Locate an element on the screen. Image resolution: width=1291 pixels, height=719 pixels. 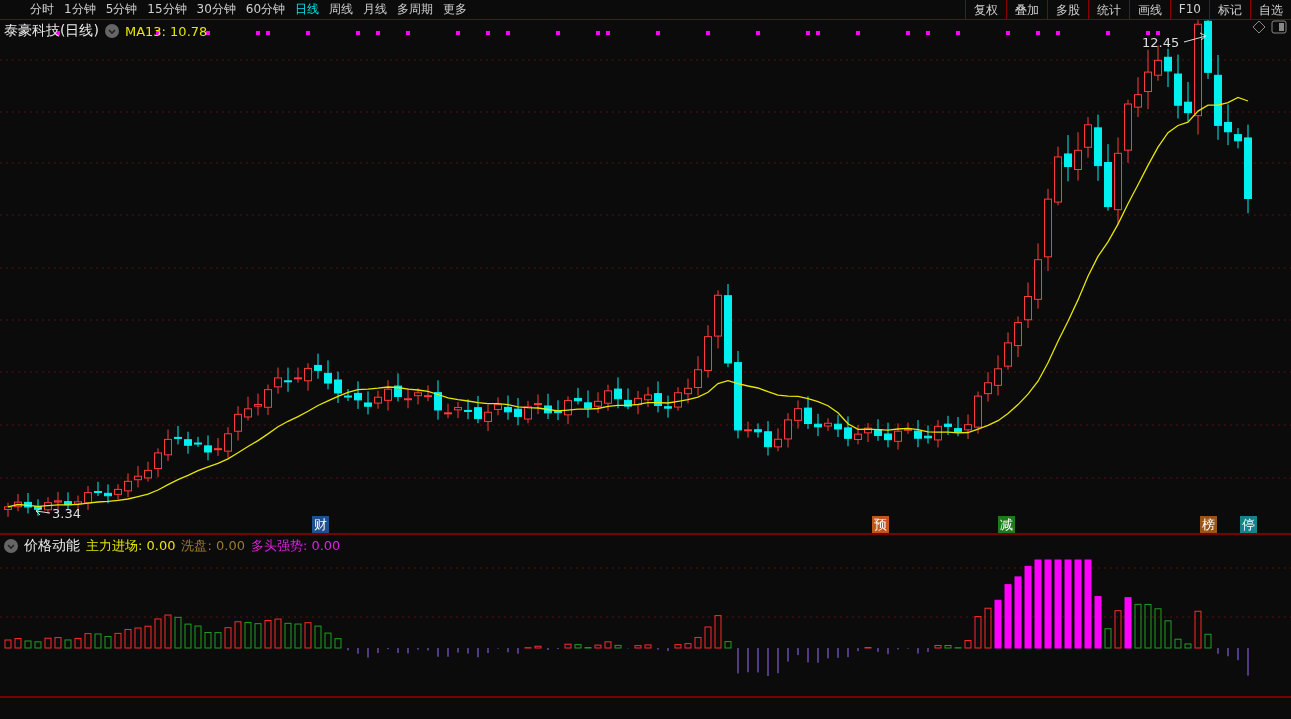
period-tab: 15分钟 is located at coordinates (167, 9).